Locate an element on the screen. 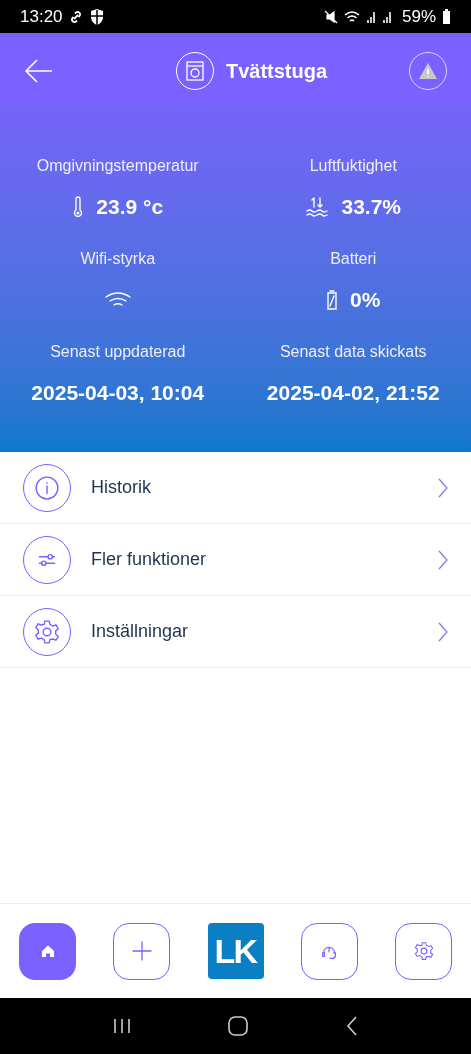  menu-item: Fler funktioner is located at coordinates (235, 560).